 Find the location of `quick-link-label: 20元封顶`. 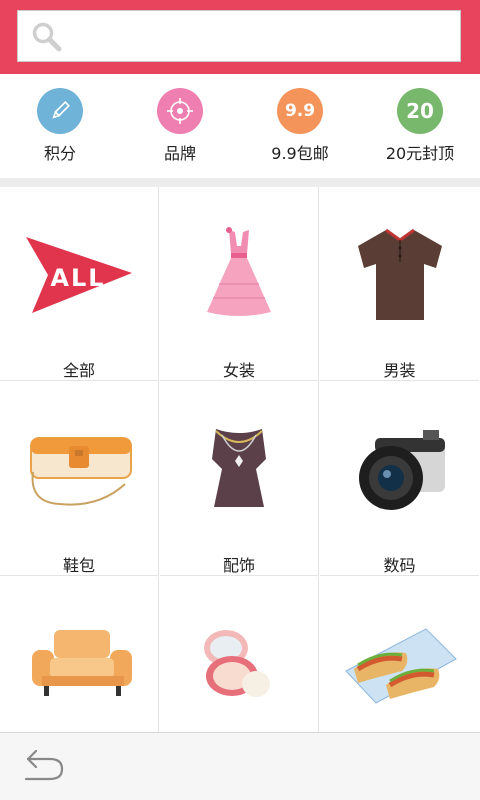

quick-link-label: 20元封顶 is located at coordinates (420, 153).